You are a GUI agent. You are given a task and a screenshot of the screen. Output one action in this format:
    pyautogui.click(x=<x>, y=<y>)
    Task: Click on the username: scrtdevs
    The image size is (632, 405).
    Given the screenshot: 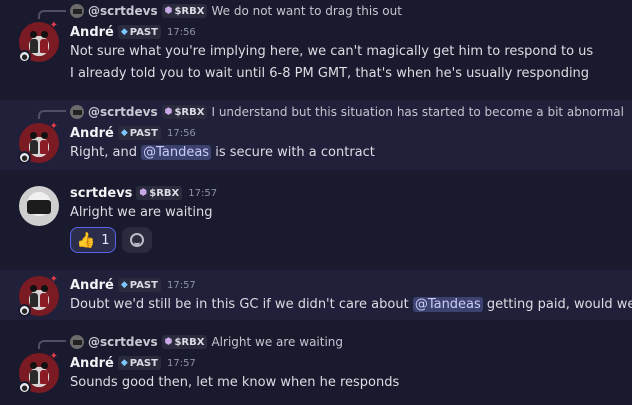 What is the action you would take?
    pyautogui.click(x=101, y=193)
    